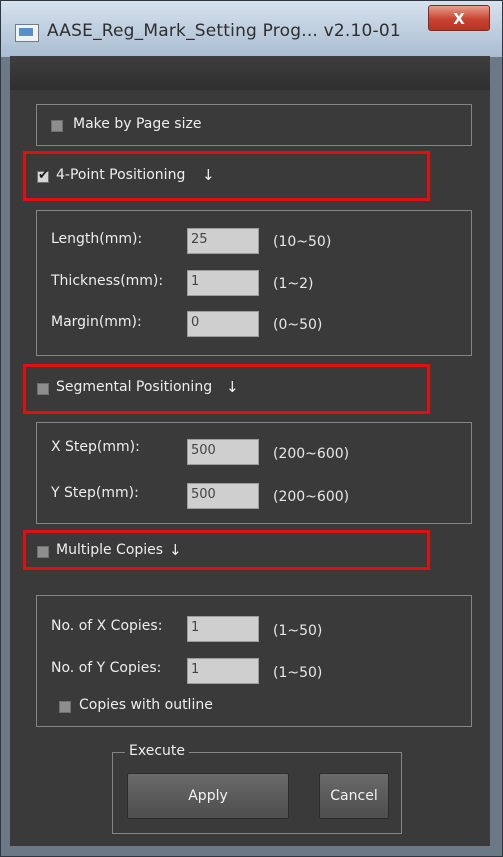  I want to click on four-point-label: 4-Point Positioning, so click(121, 175).